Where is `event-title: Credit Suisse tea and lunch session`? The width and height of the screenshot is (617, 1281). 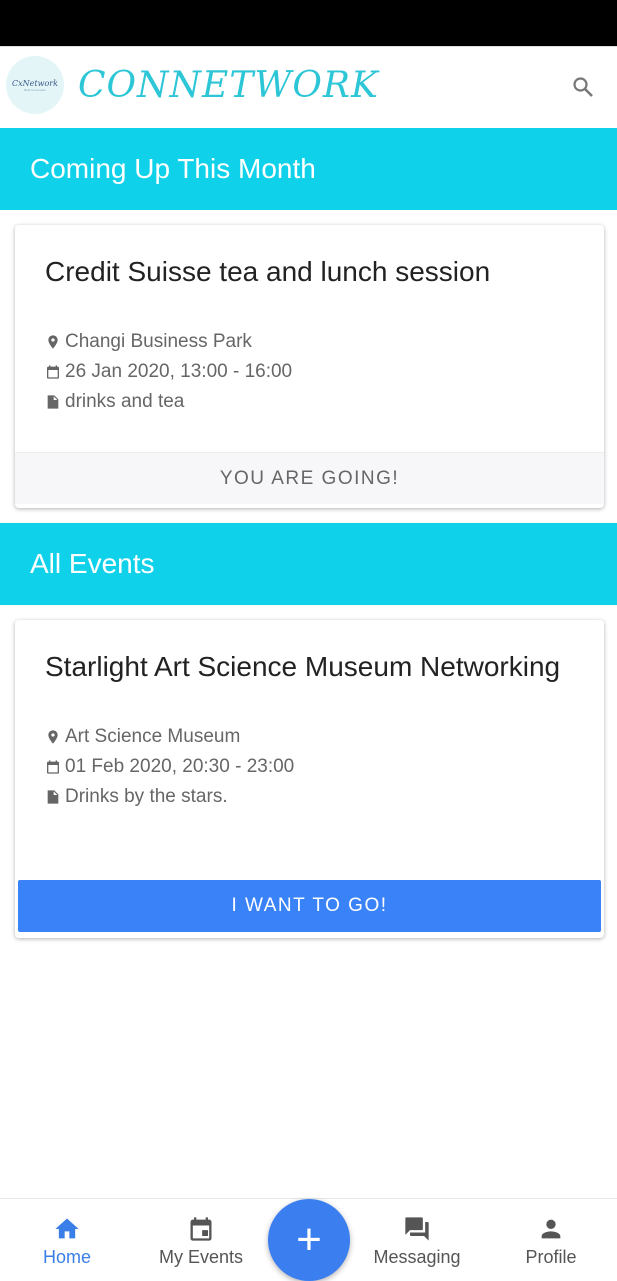 event-title: Credit Suisse tea and lunch session is located at coordinates (268, 271).